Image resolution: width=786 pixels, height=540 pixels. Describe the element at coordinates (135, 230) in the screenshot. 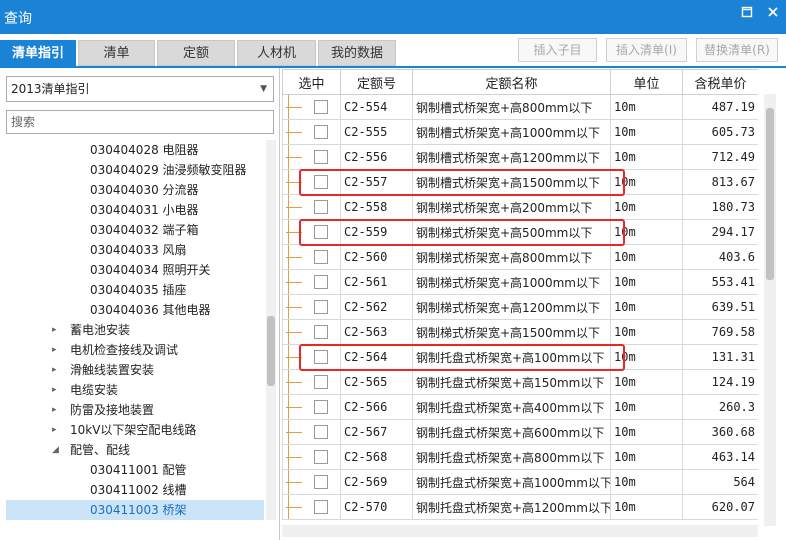

I see `tree-node: 030404032 端子箱` at that location.